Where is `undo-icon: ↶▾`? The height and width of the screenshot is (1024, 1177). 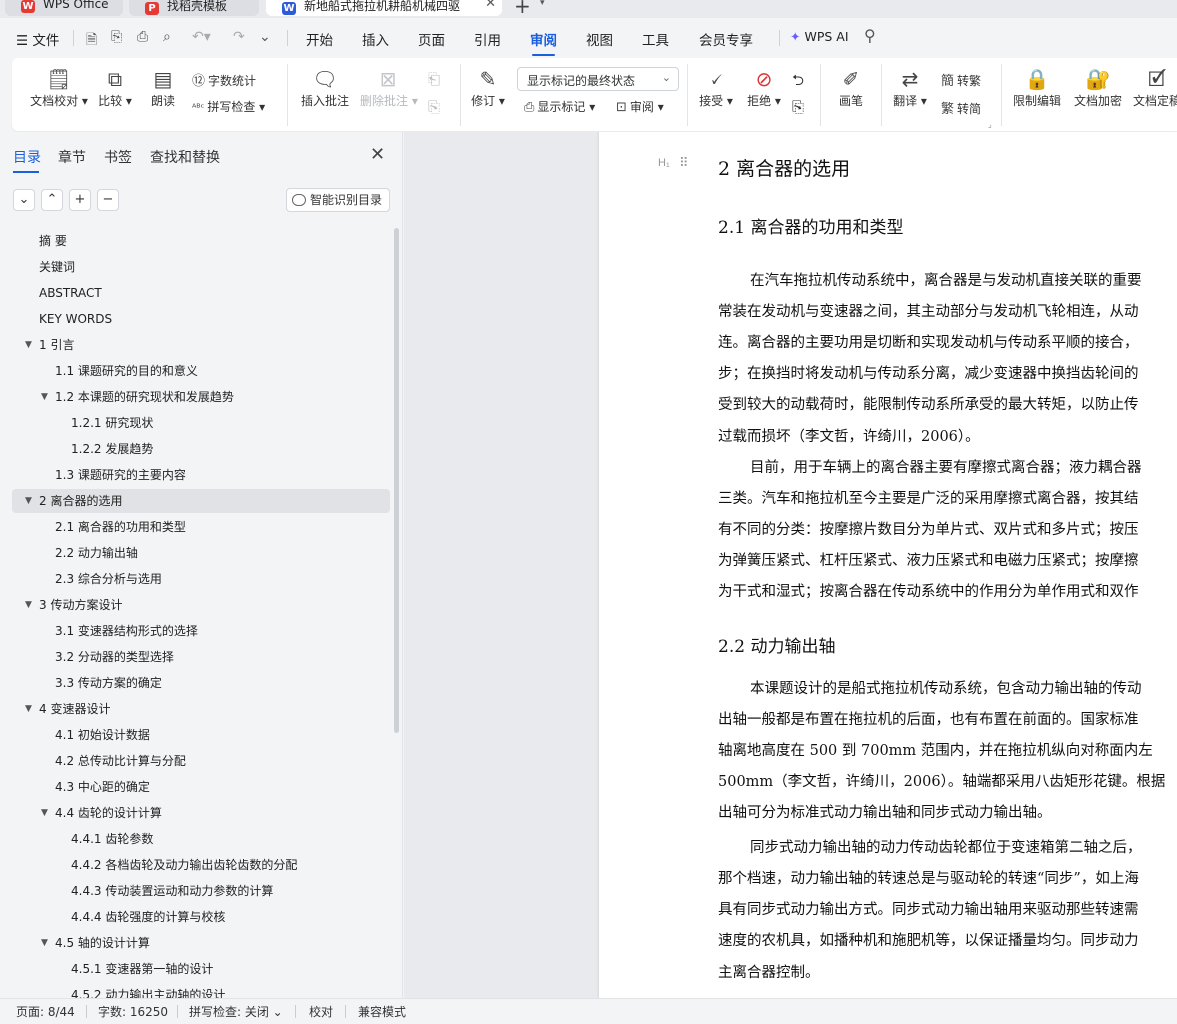
undo-icon: ↶▾ is located at coordinates (201, 37).